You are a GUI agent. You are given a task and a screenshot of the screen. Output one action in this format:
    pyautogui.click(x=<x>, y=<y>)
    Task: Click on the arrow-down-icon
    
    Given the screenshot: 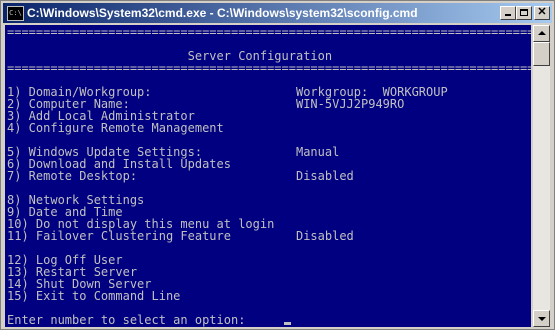 What is the action you would take?
    pyautogui.click(x=542, y=319)
    